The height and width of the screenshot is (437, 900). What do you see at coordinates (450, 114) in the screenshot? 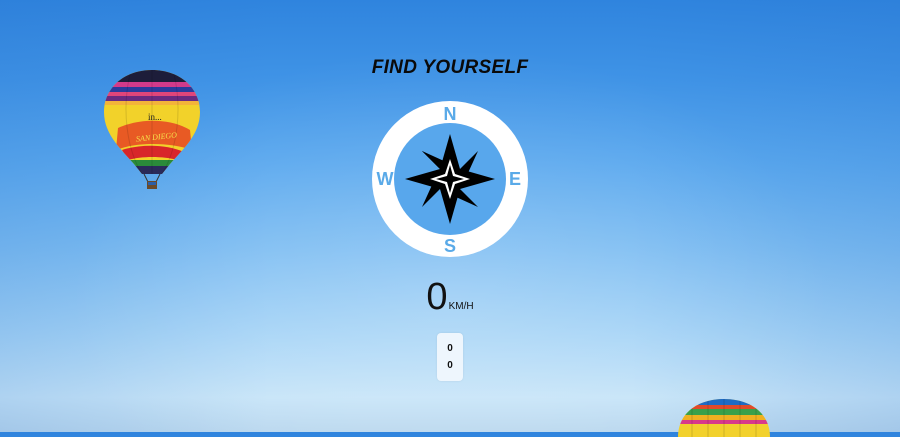
I see `compass-north-label: N` at bounding box center [450, 114].